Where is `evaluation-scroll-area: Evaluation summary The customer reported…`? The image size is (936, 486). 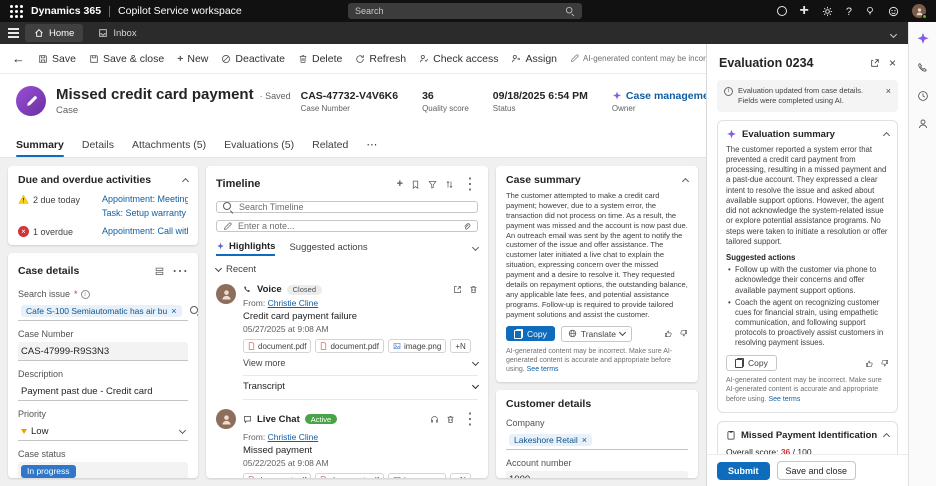 evaluation-scroll-area: Evaluation summary The customer reported… is located at coordinates (807, 286).